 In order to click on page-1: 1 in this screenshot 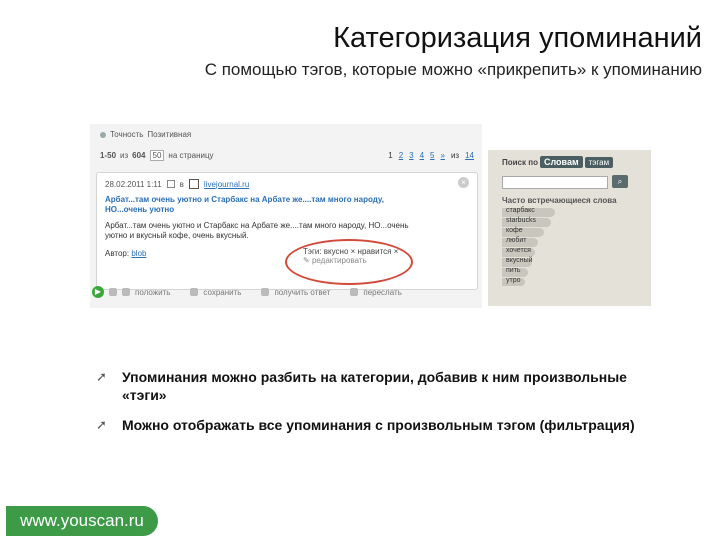, I will do `click(390, 155)`.